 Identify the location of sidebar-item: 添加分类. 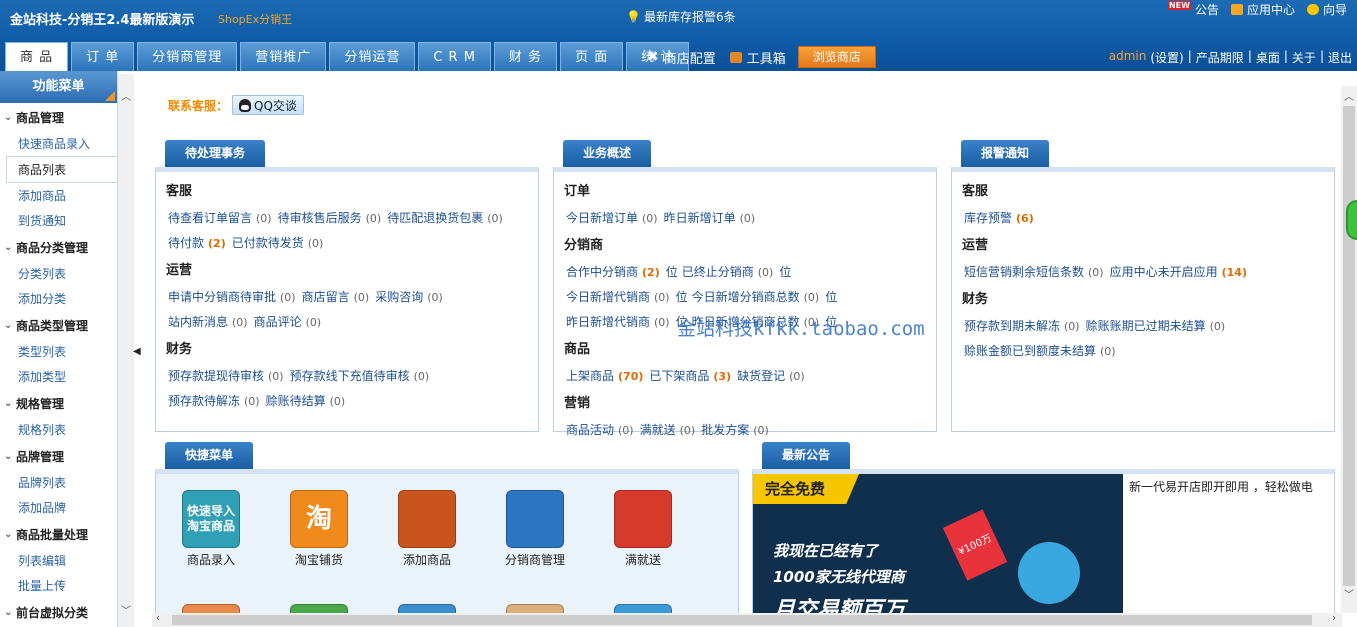
(58, 298).